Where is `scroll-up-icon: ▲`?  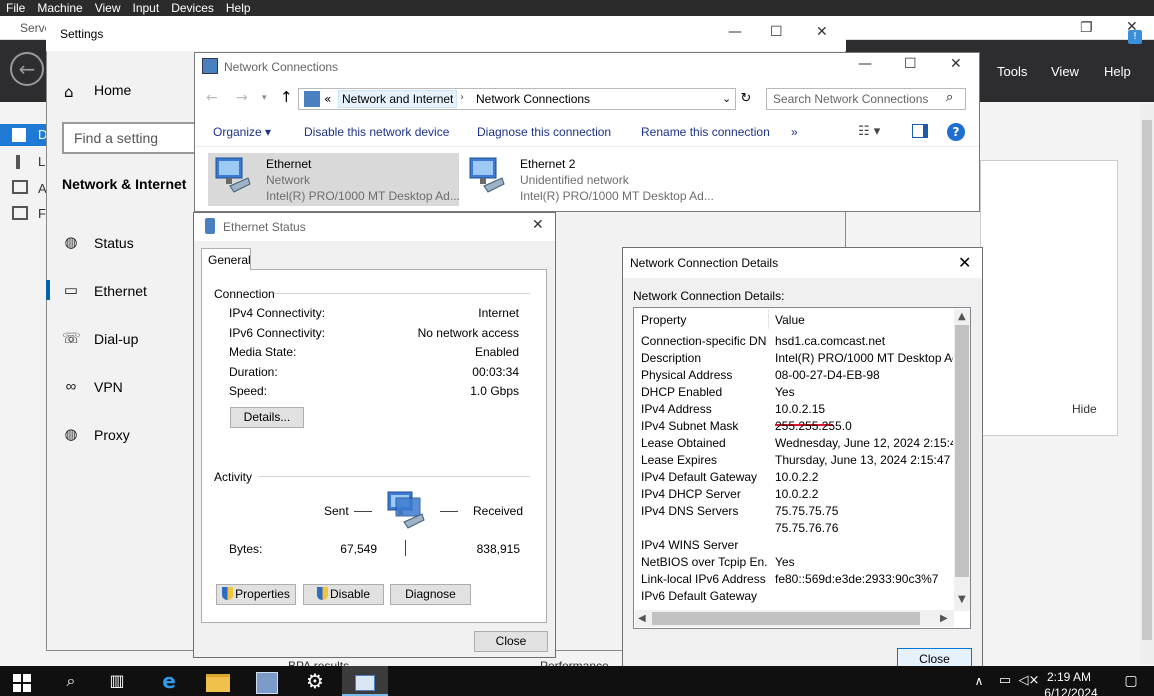
scroll-up-icon: ▲ is located at coordinates (962, 316).